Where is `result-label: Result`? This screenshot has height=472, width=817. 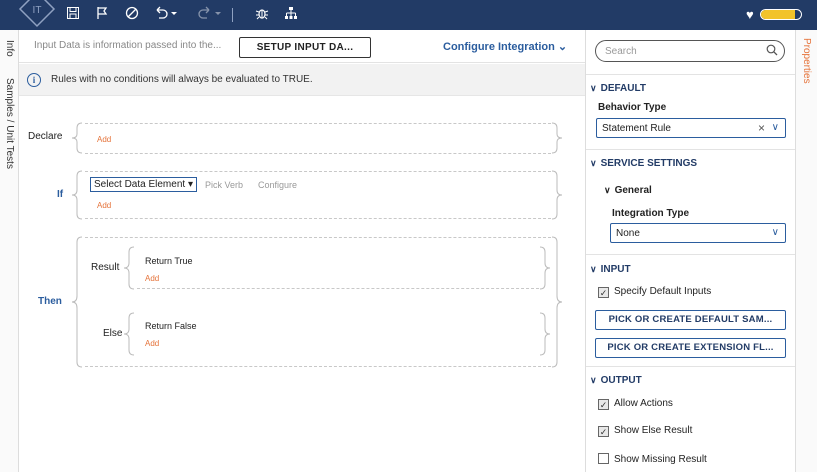 result-label: Result is located at coordinates (105, 267).